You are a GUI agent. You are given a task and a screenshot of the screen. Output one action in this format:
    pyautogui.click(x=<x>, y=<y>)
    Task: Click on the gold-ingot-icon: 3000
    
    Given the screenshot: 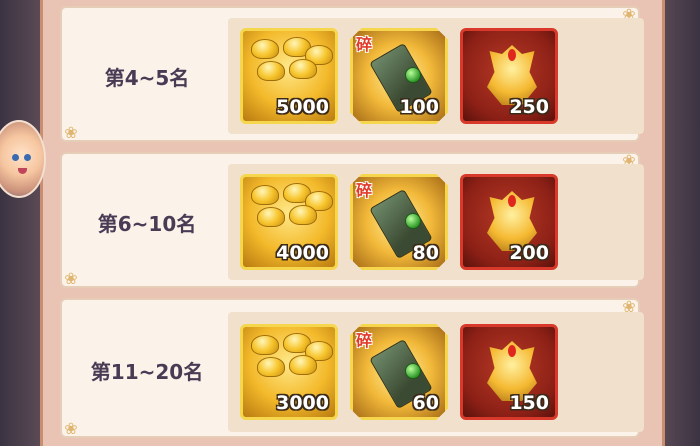 What is the action you would take?
    pyautogui.click(x=289, y=372)
    